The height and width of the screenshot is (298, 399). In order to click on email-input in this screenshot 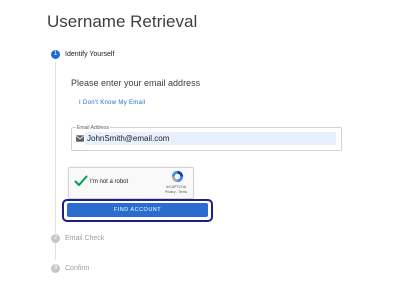, I will do `click(211, 138)`.